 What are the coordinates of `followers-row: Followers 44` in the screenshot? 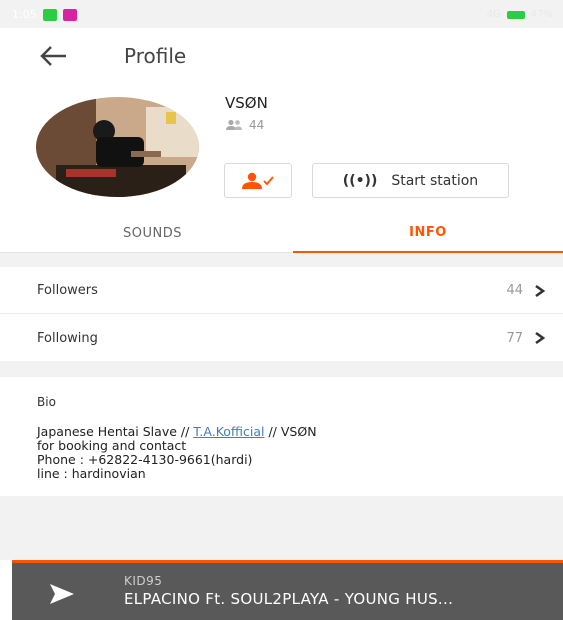 It's located at (281, 291).